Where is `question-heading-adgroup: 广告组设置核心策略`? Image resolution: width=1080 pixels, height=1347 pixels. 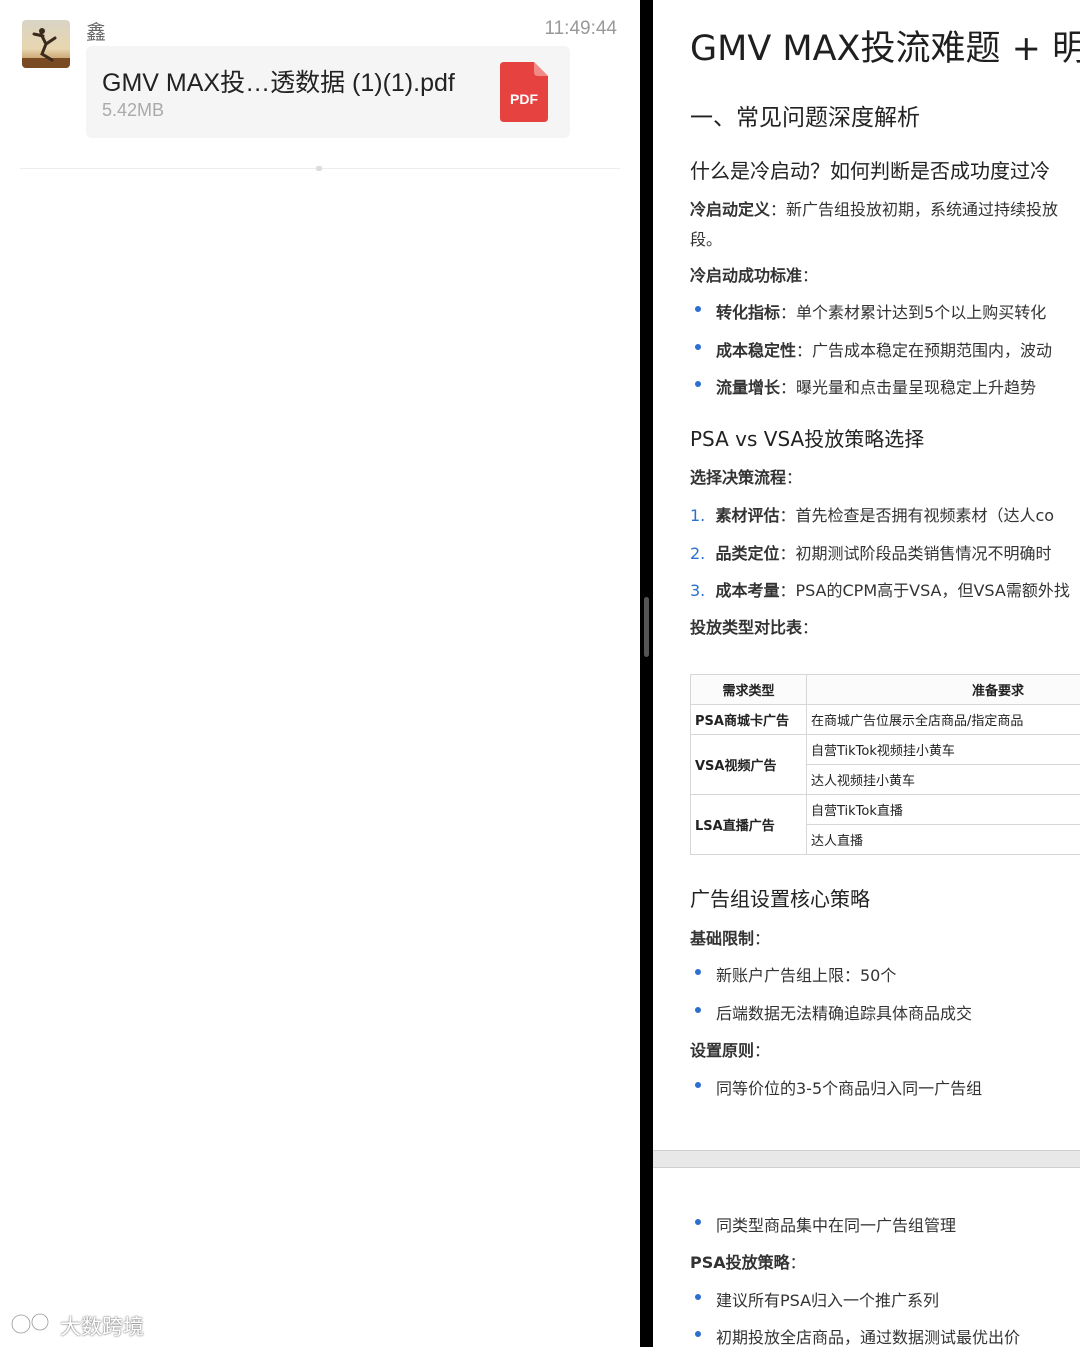 question-heading-adgroup: 广告组设置核心策略 is located at coordinates (780, 899).